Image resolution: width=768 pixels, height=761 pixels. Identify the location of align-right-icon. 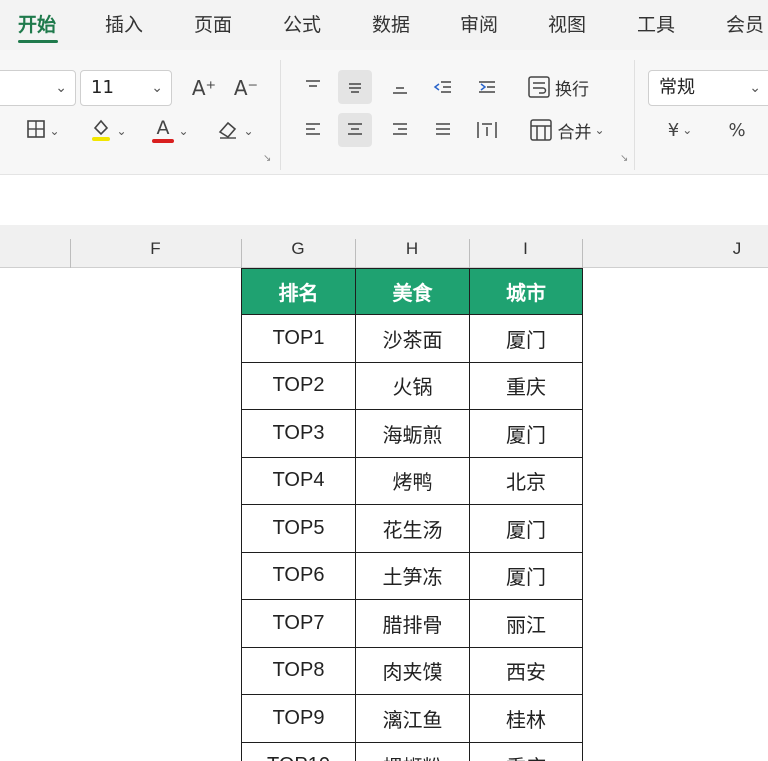
(400, 129).